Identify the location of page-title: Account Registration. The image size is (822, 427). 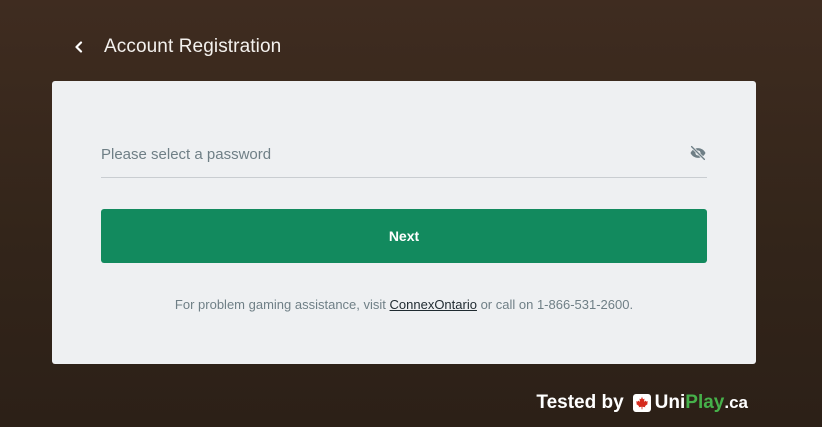
(193, 46).